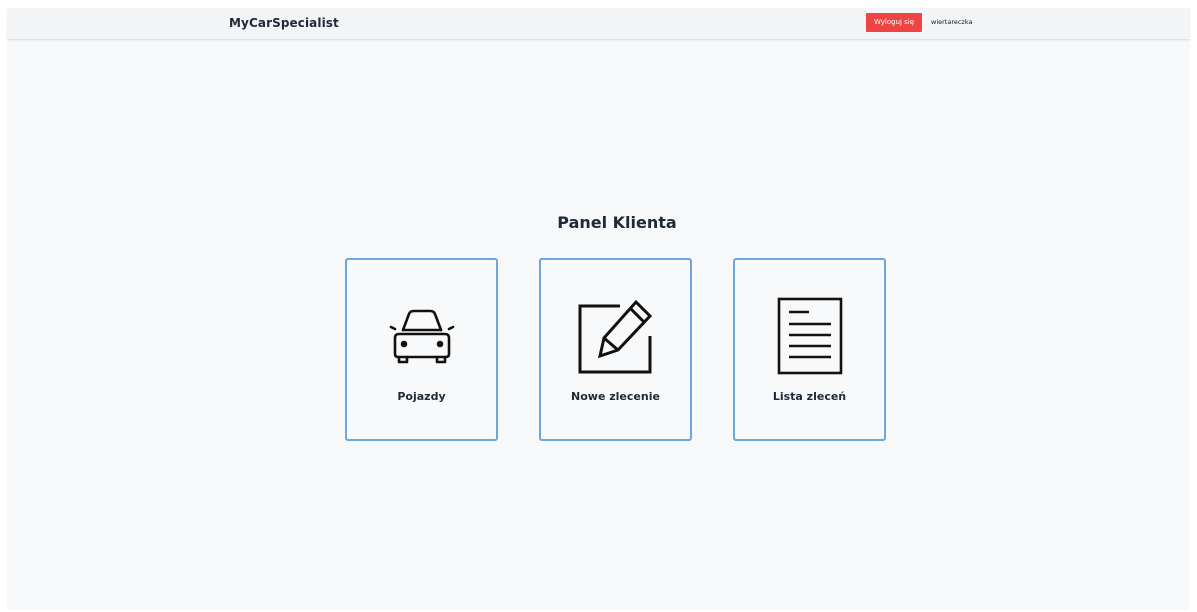 The height and width of the screenshot is (612, 1197). What do you see at coordinates (615, 337) in the screenshot?
I see `edit-document-icon` at bounding box center [615, 337].